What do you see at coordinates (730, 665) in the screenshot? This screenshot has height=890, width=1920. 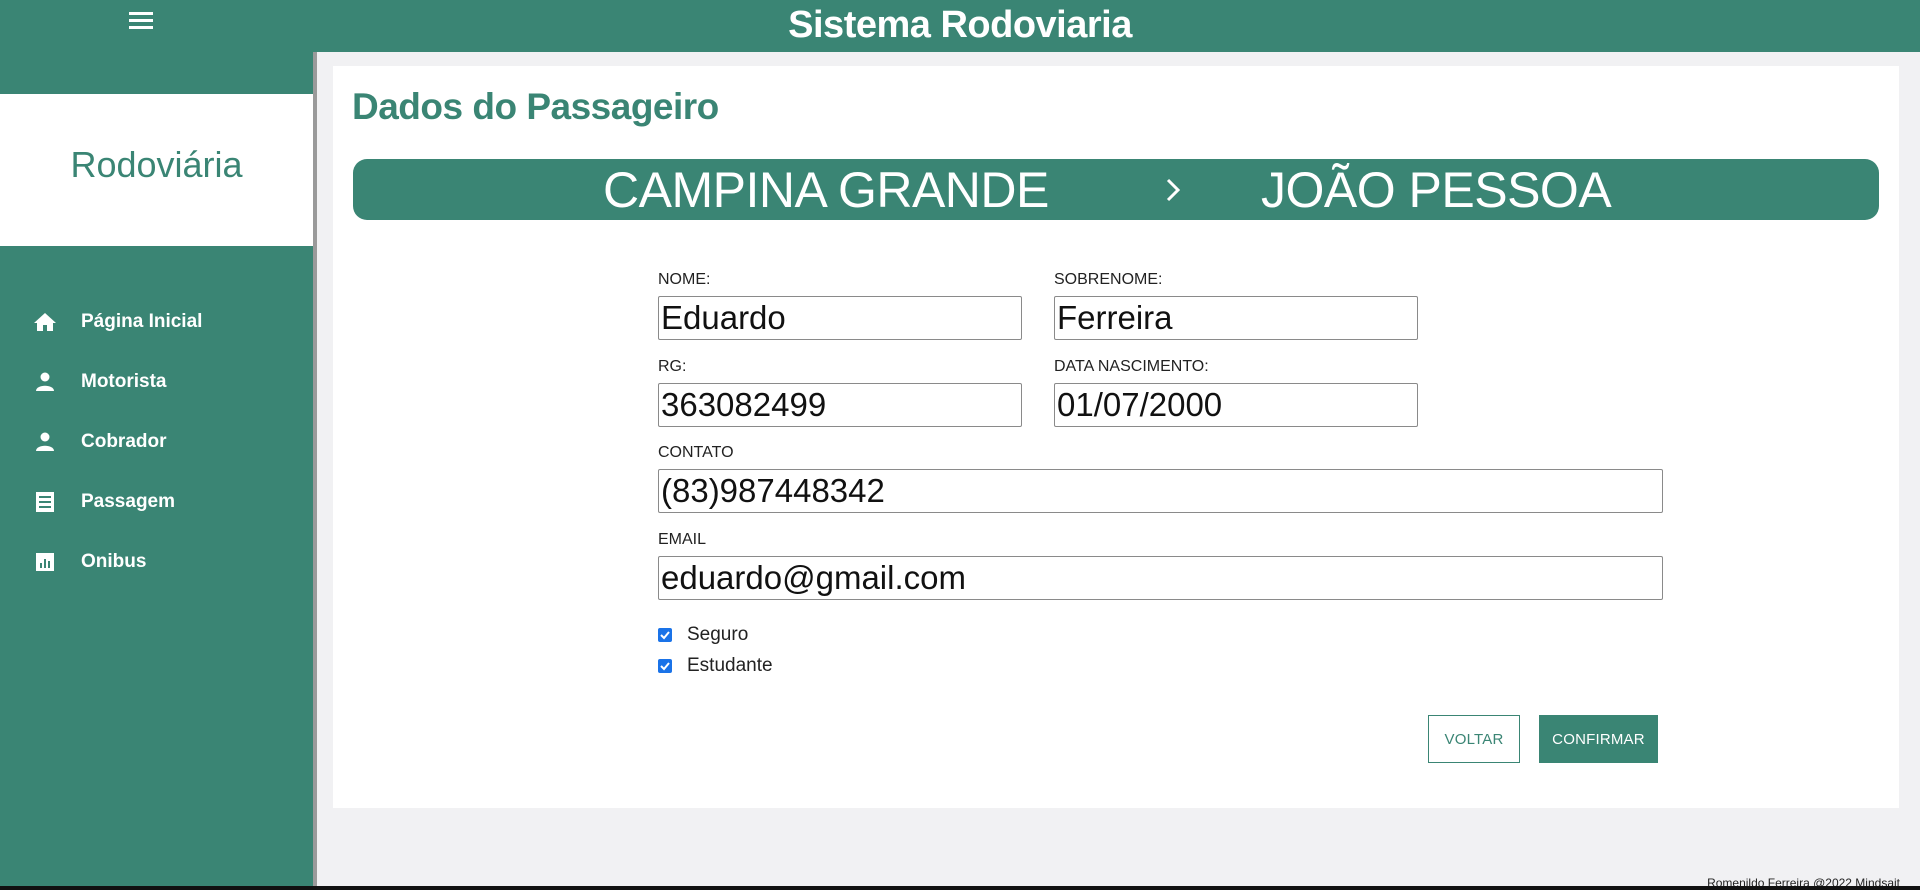 I see `estudante-label: Estudante` at bounding box center [730, 665].